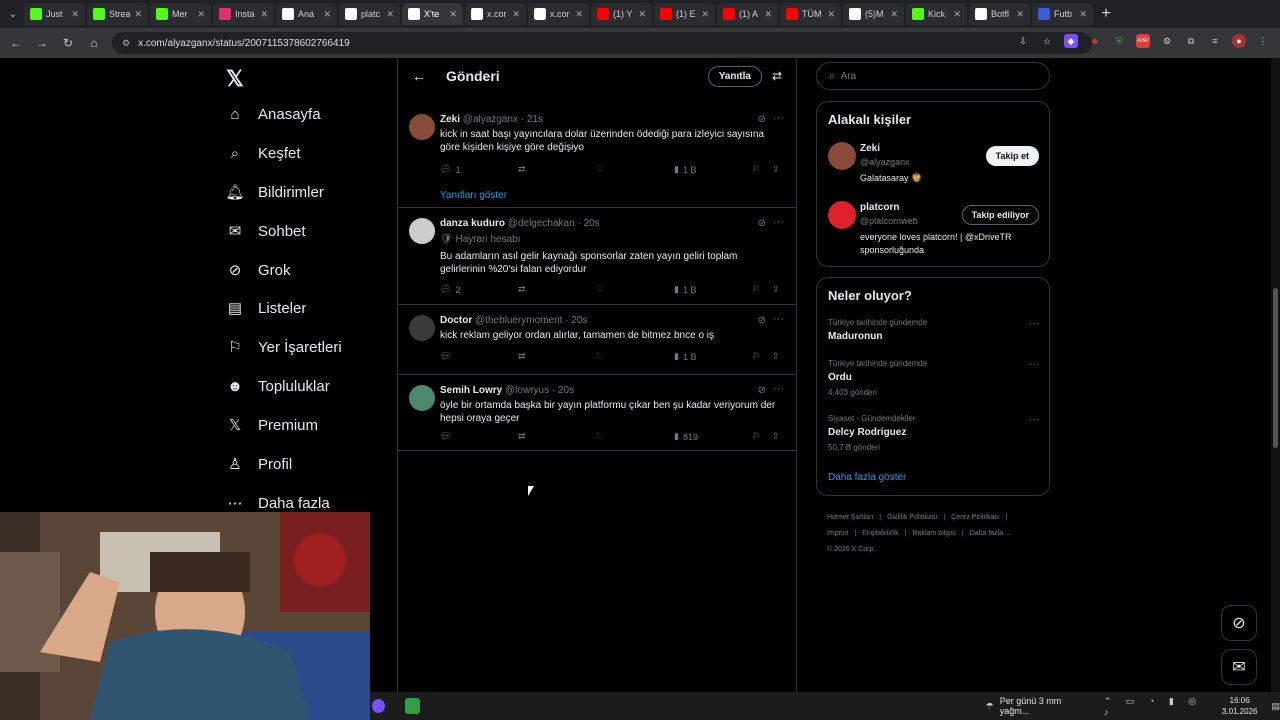  Describe the element at coordinates (541, 223) in the screenshot. I see `tweet-handle: @delgechakan` at that location.